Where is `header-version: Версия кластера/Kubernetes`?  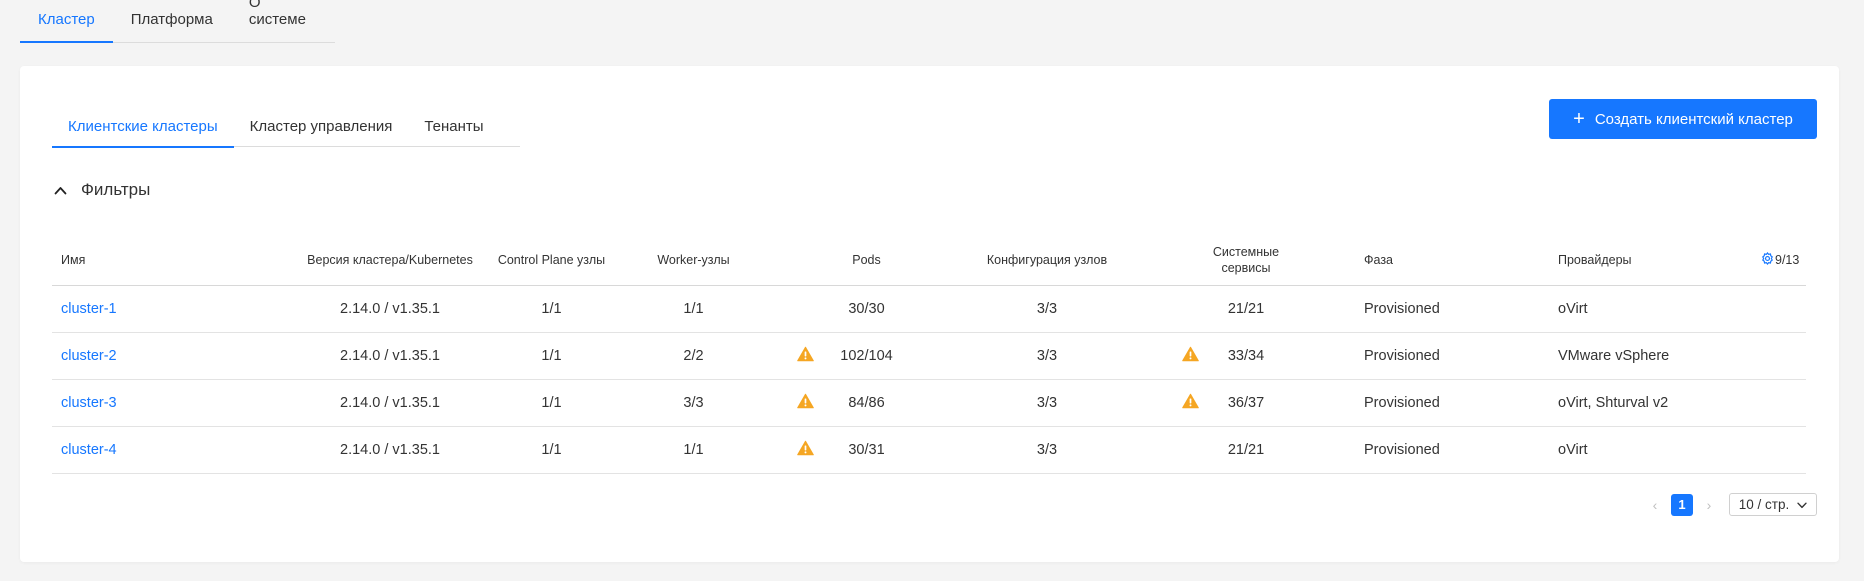
header-version: Версия кластера/Kubernetes is located at coordinates (390, 260).